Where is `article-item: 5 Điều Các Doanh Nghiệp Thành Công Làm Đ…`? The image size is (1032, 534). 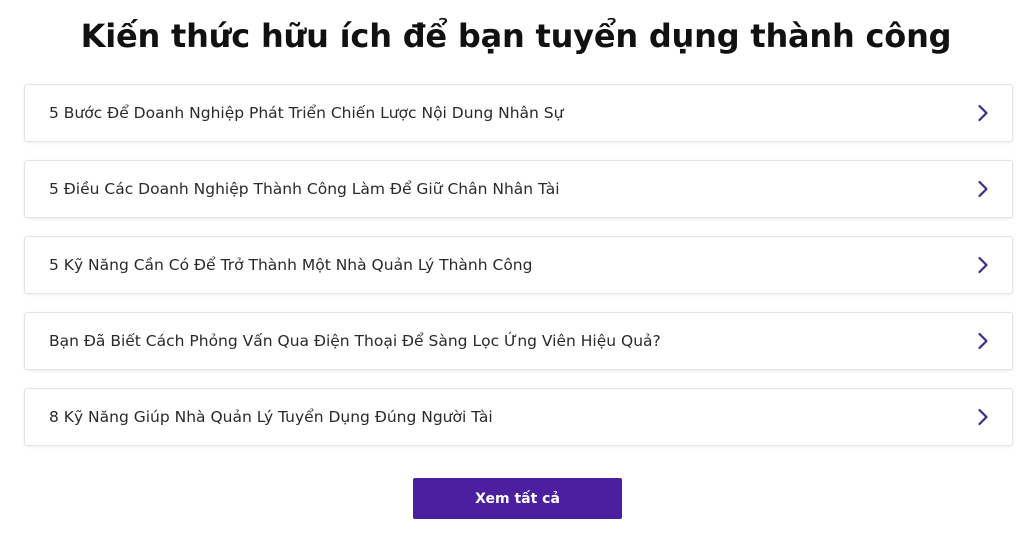 article-item: 5 Điều Các Doanh Nghiệp Thành Công Làm Đ… is located at coordinates (518, 189).